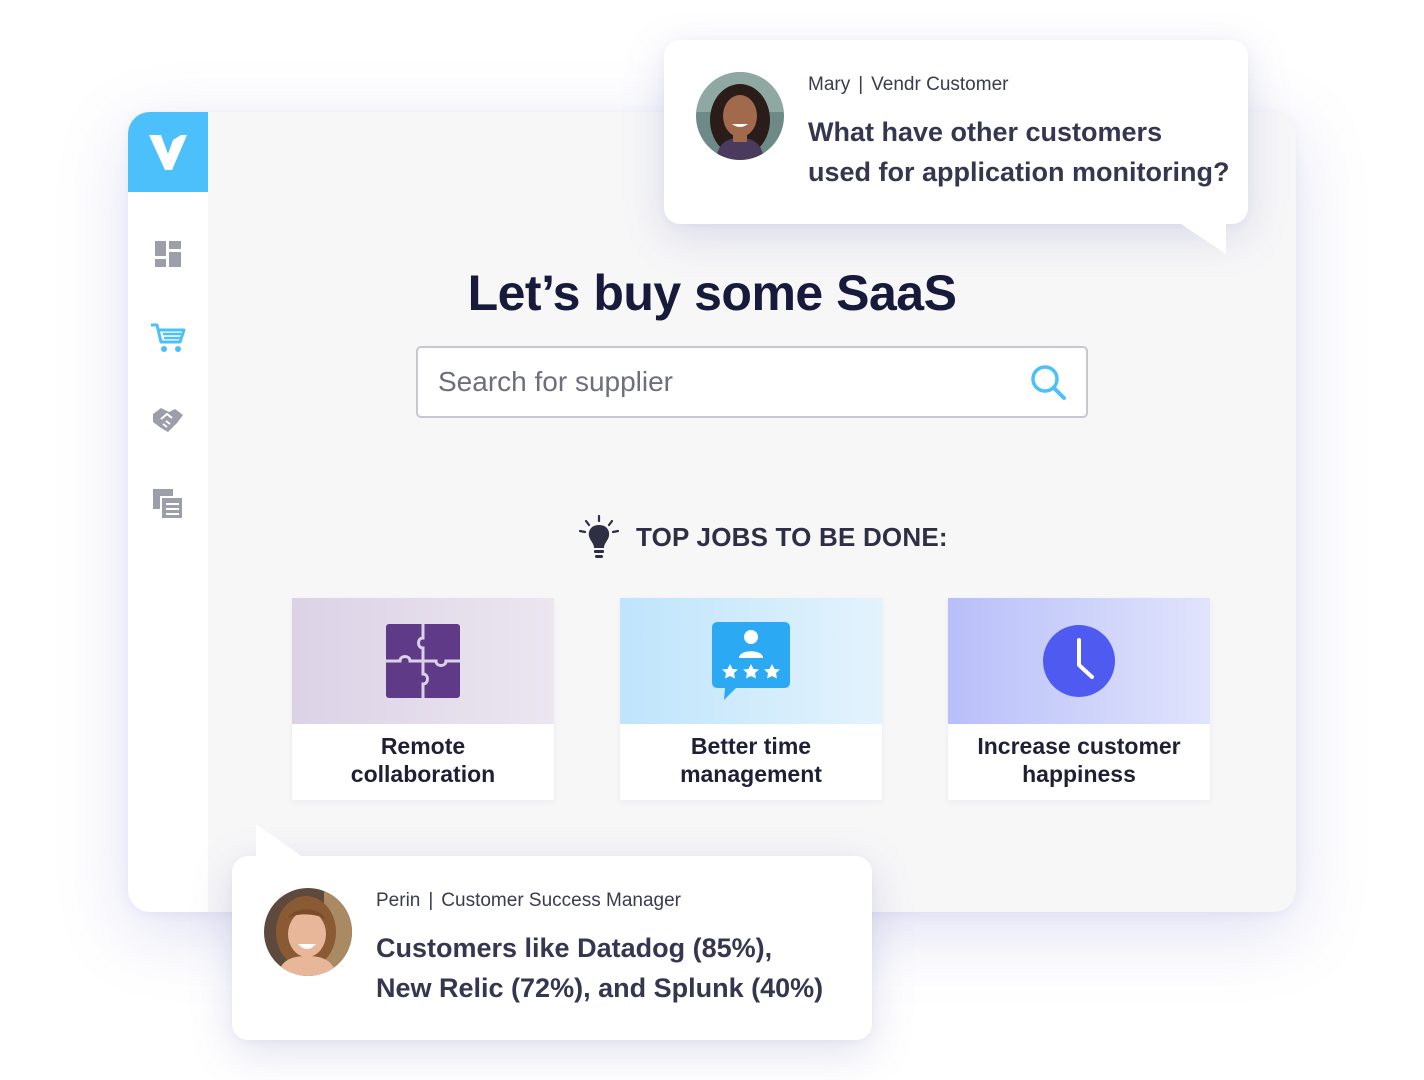 This screenshot has height=1080, width=1424. I want to click on jobs-header-label: TOP JOBS TO BE DONE:, so click(792, 536).